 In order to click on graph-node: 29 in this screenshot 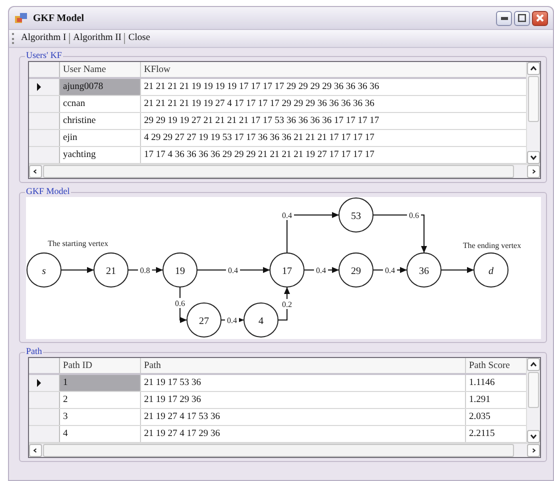, I will do `click(356, 270)`.